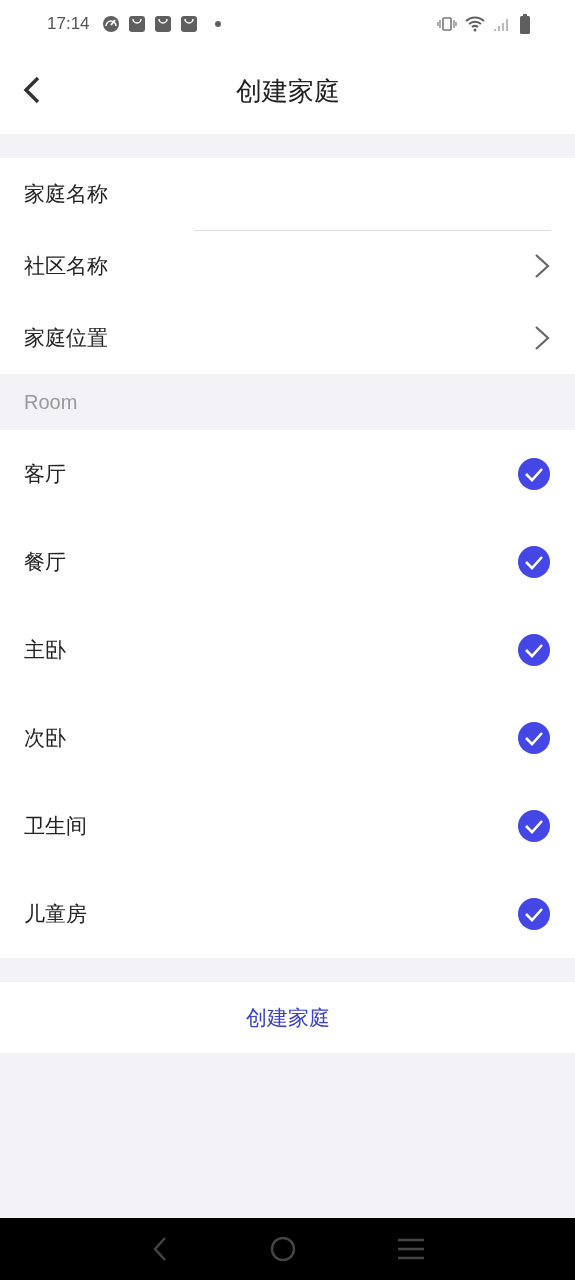 Image resolution: width=575 pixels, height=1280 pixels. I want to click on room-name: 儿童房, so click(55, 914).